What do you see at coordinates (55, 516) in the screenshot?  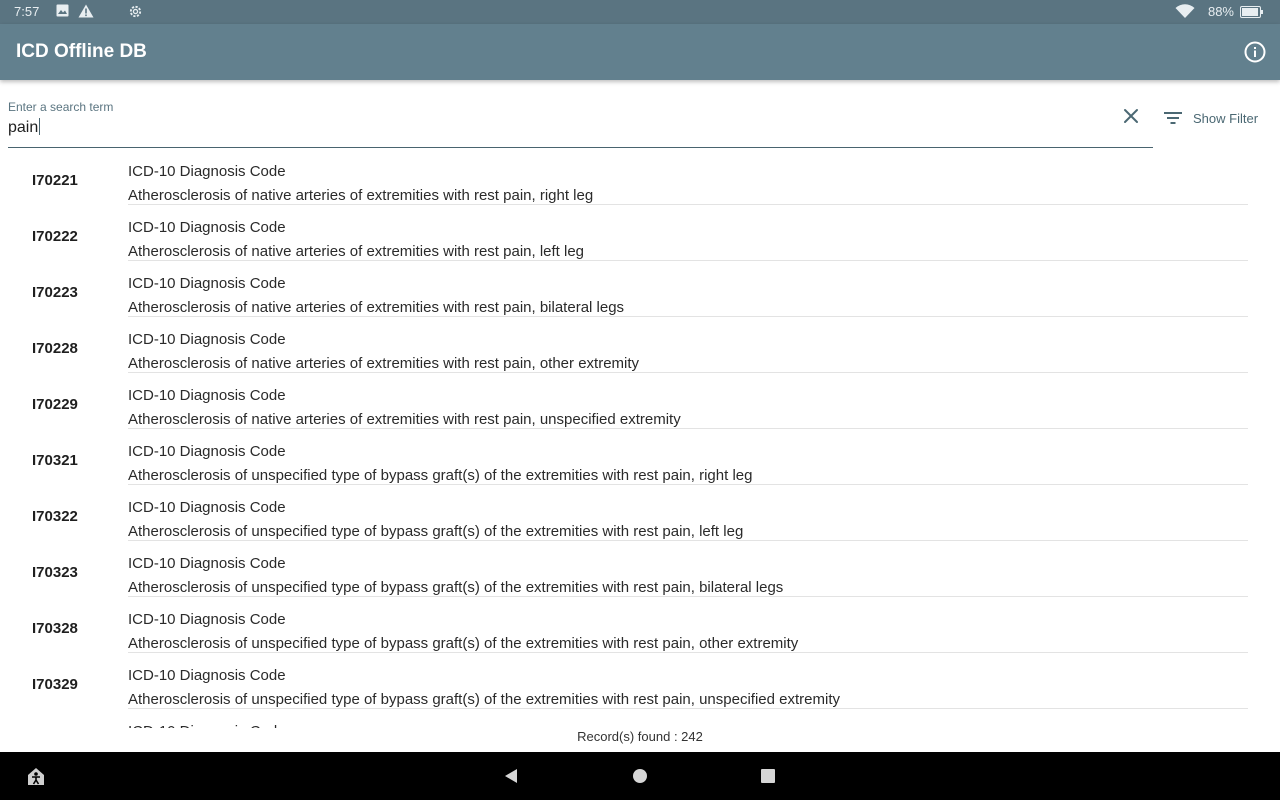 I see `icd-code: I70322` at bounding box center [55, 516].